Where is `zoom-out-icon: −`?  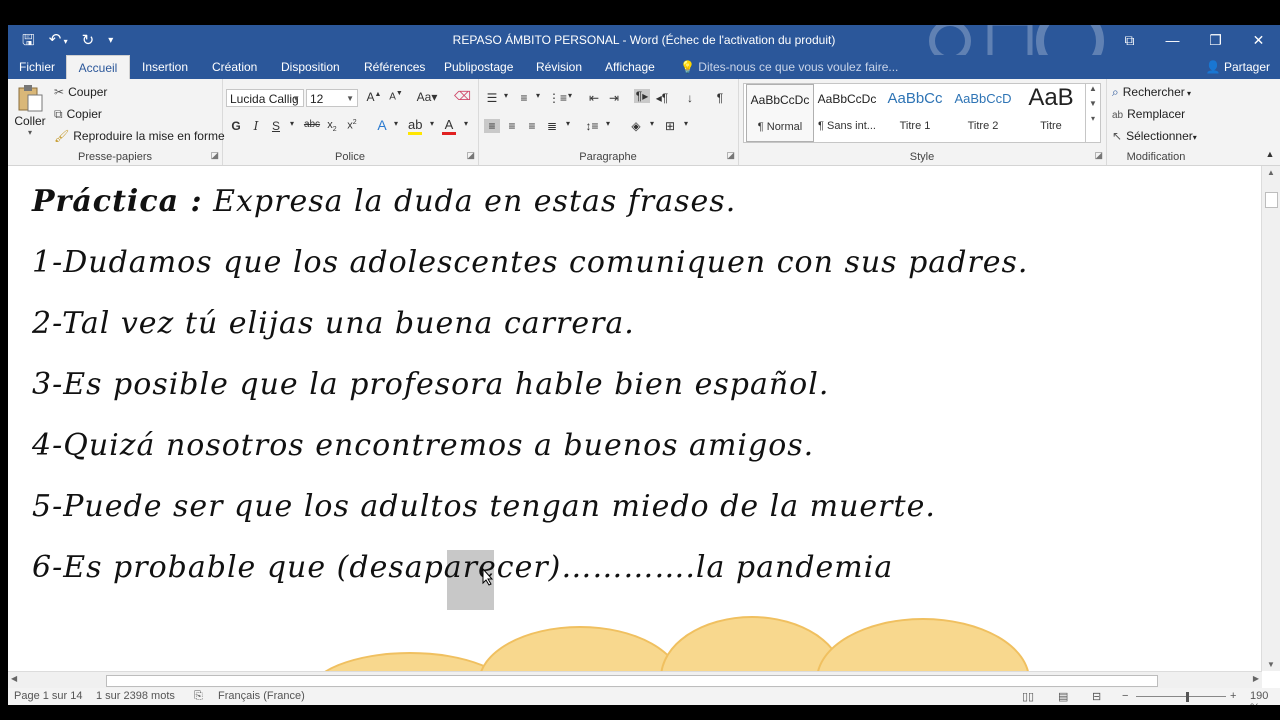 zoom-out-icon: − is located at coordinates (1125, 696).